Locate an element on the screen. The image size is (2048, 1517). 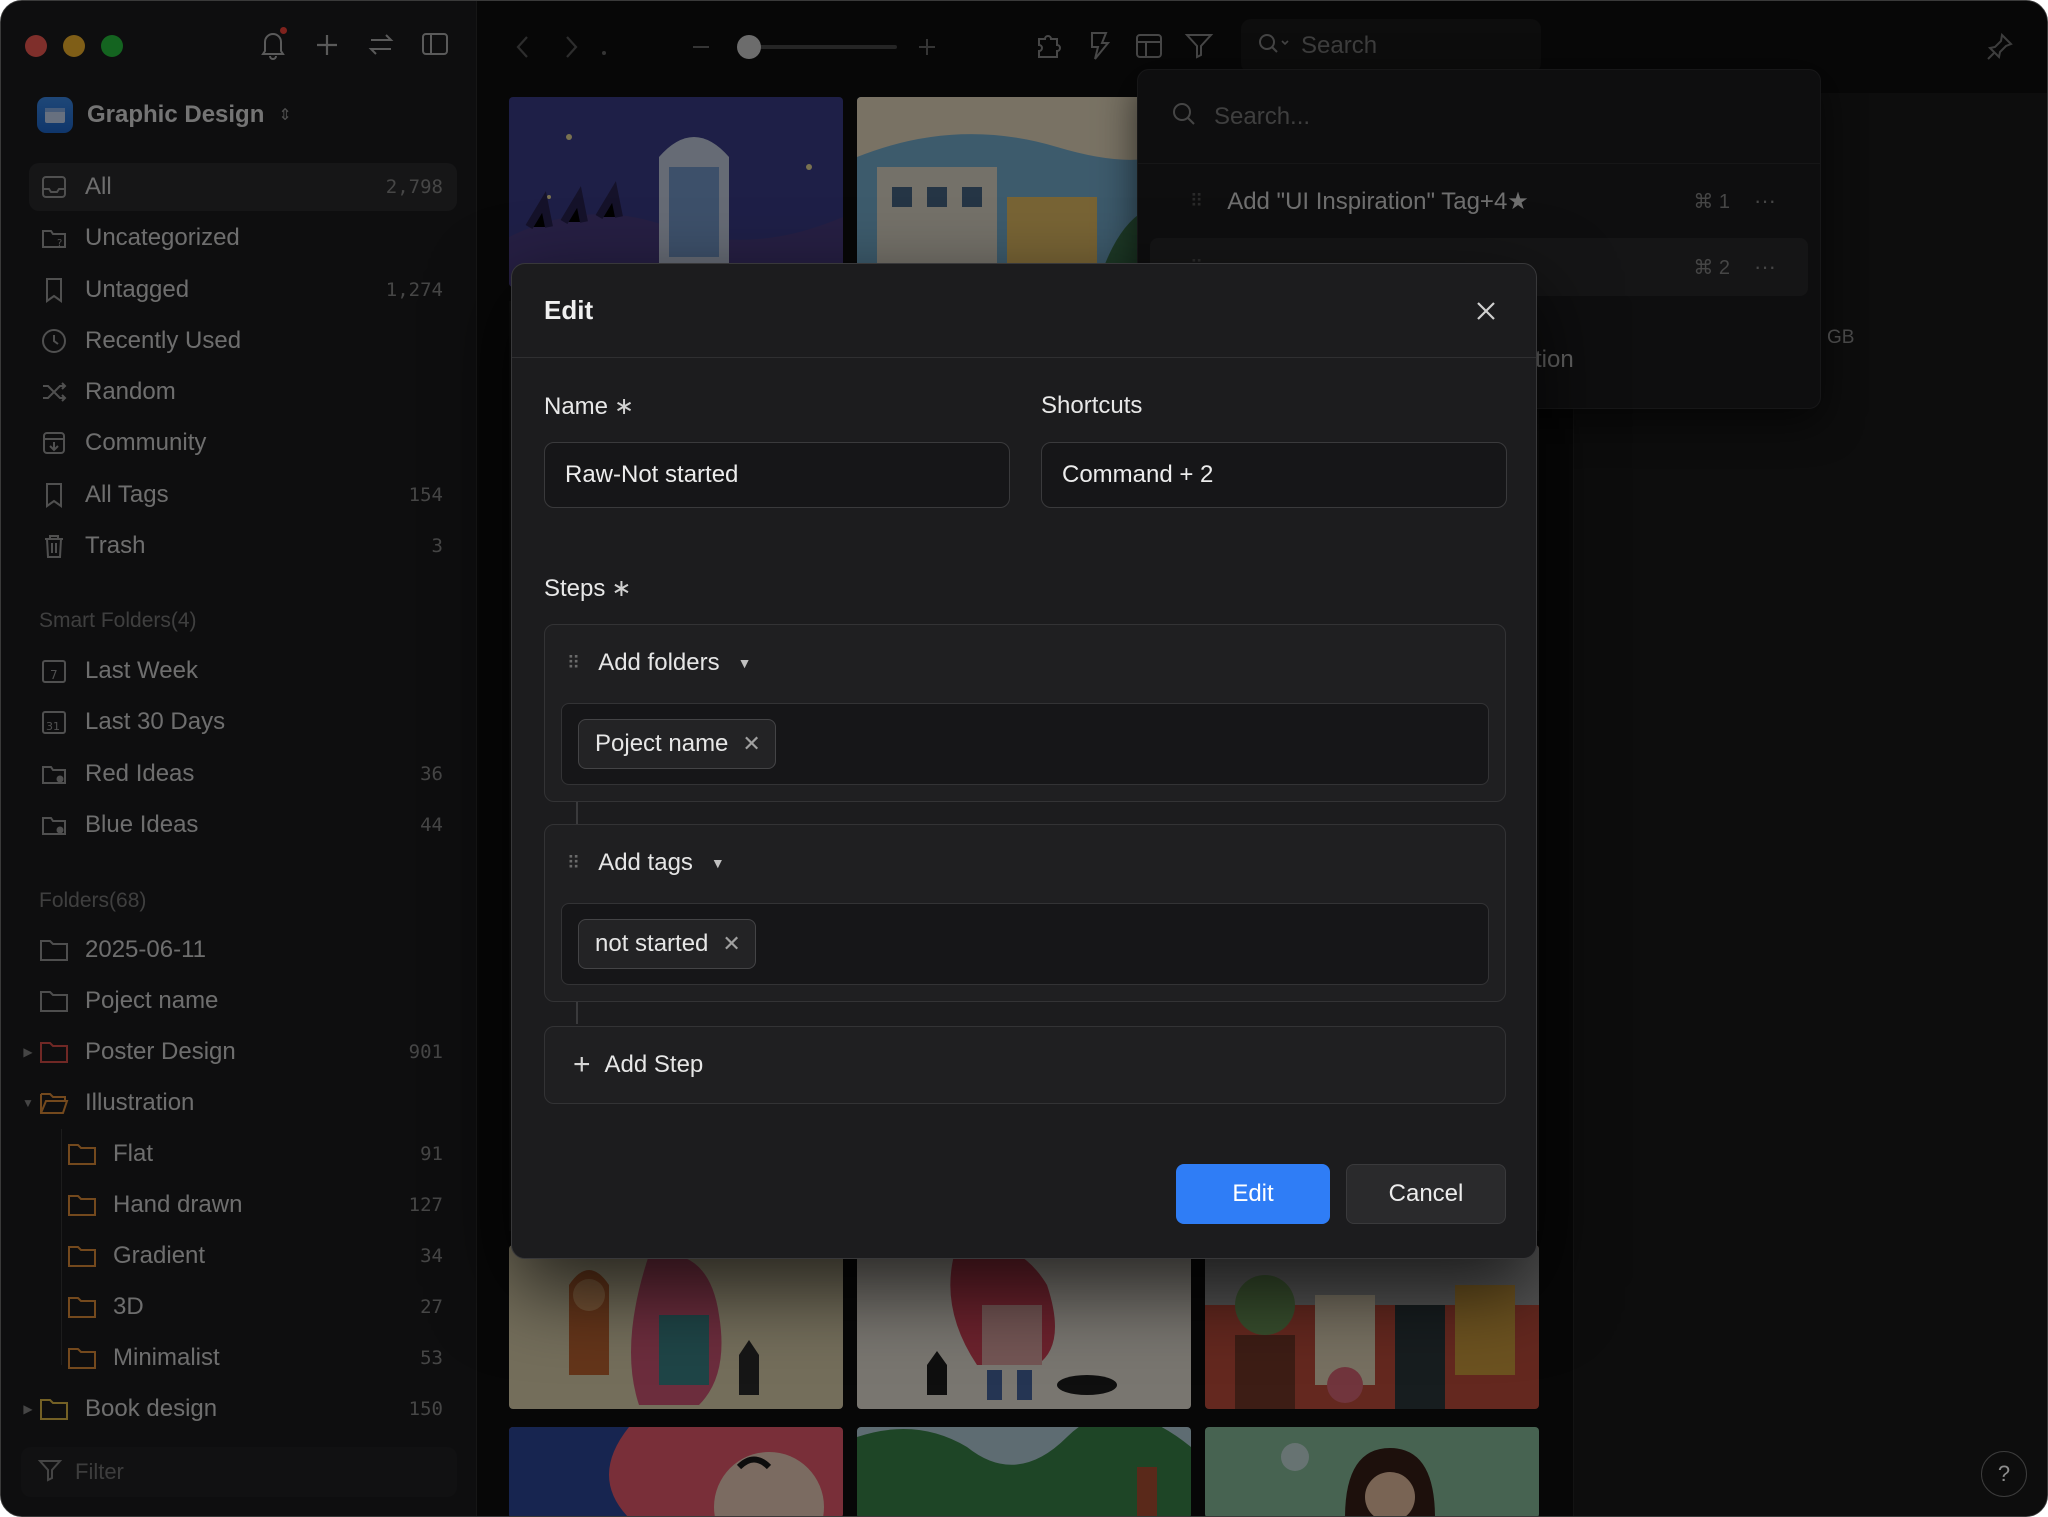
plus-icon: + is located at coordinates (582, 1064).